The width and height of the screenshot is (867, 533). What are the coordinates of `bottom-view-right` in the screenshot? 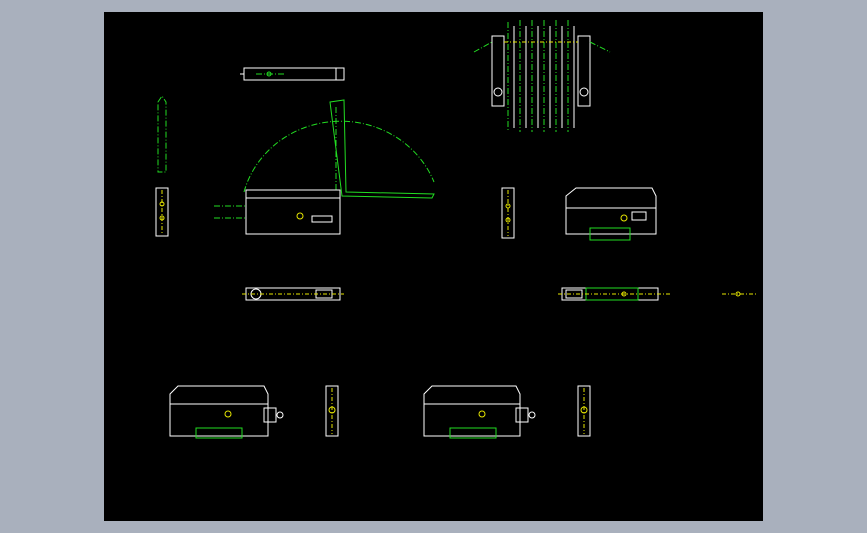 It's located at (614, 294).